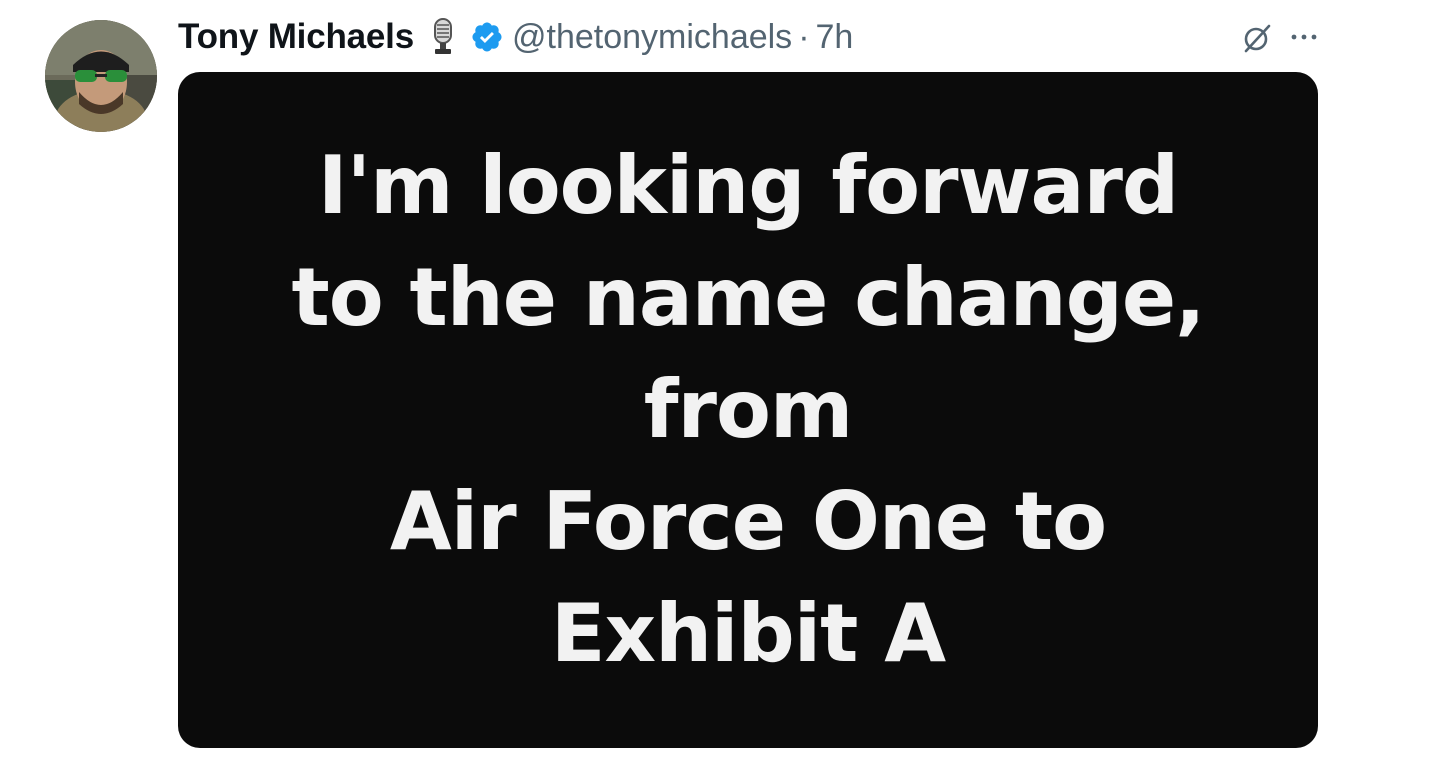  What do you see at coordinates (1257, 38) in the screenshot?
I see `grok-icon` at bounding box center [1257, 38].